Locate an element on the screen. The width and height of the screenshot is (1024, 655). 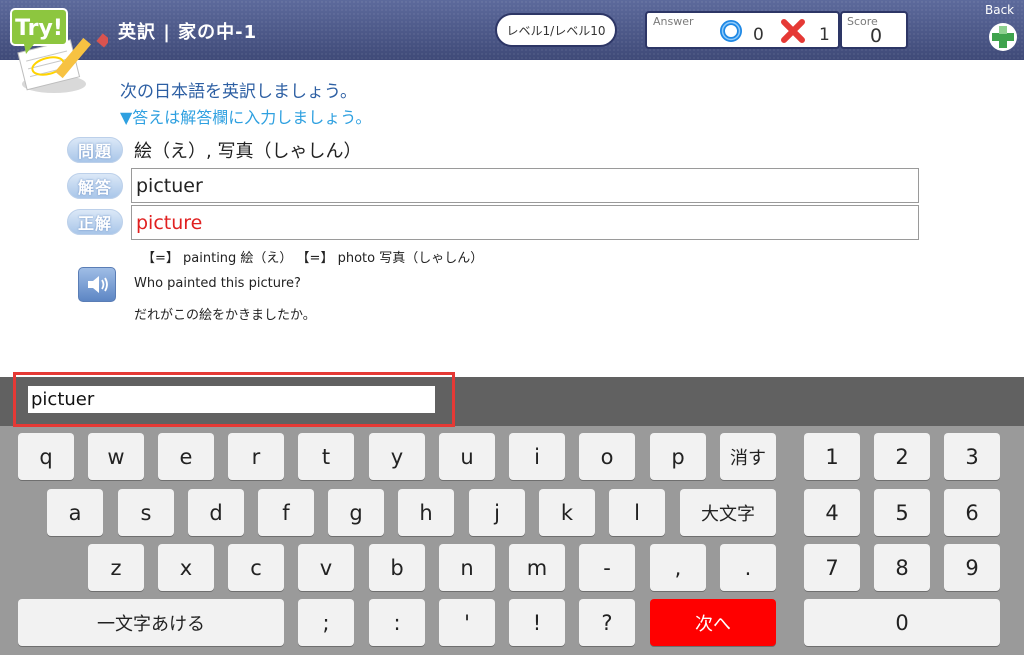
key-apostrophe: ' is located at coordinates (467, 622).